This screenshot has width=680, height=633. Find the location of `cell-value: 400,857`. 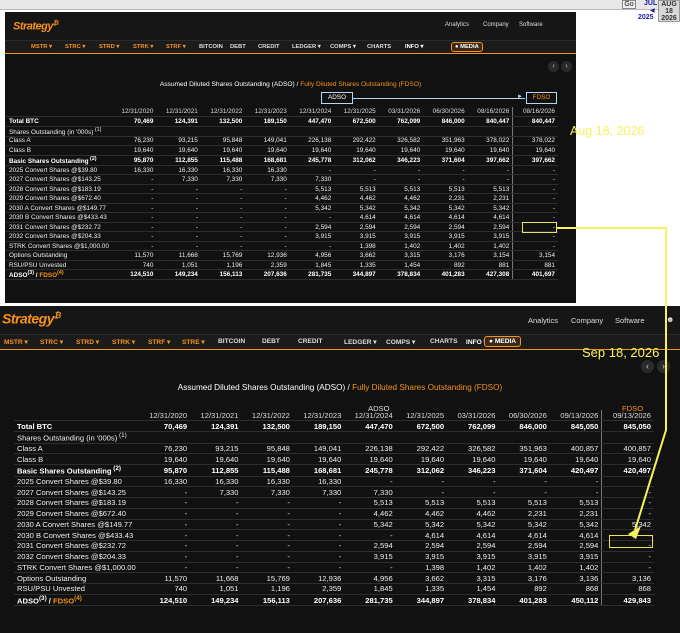

cell-value: 400,857 is located at coordinates (627, 449).